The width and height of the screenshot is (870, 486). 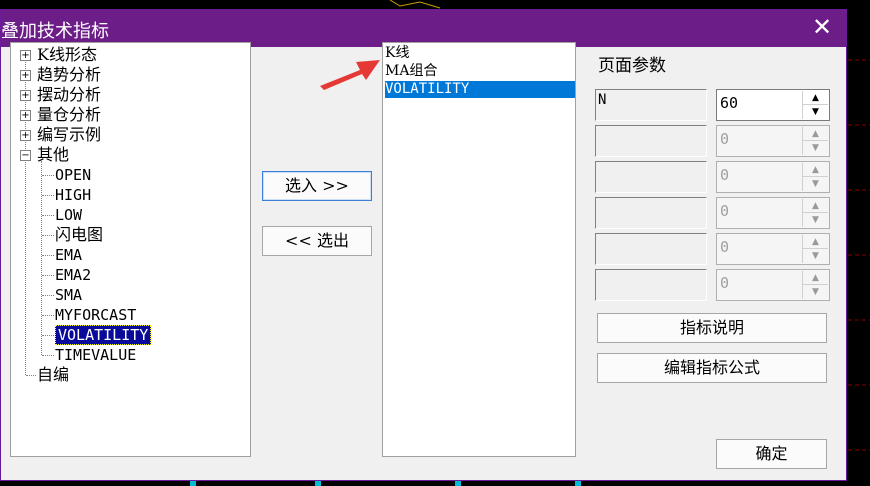 I want to click on tree-leaf-label: OPEN, so click(x=73, y=175).